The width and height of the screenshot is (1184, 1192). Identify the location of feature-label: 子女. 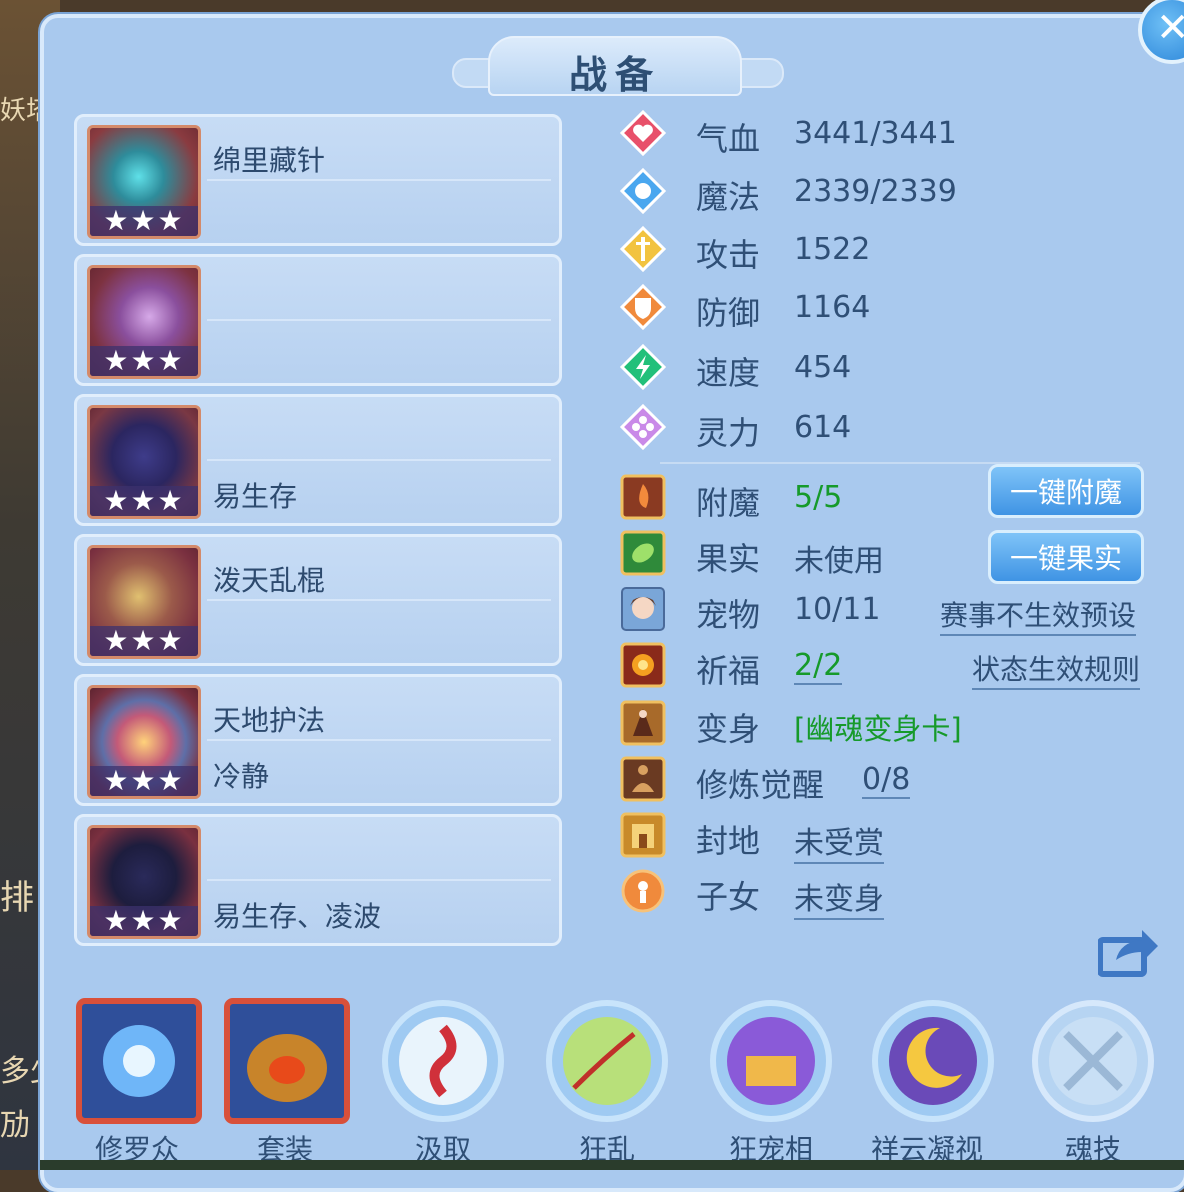
(728, 897).